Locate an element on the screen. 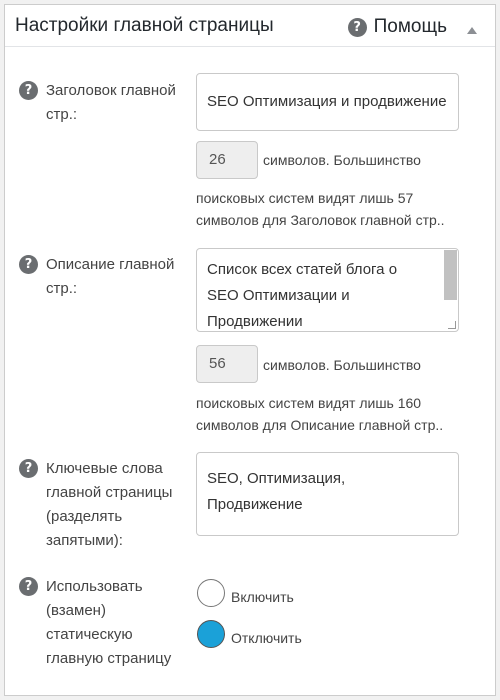  help-label: Помощь is located at coordinates (410, 26).